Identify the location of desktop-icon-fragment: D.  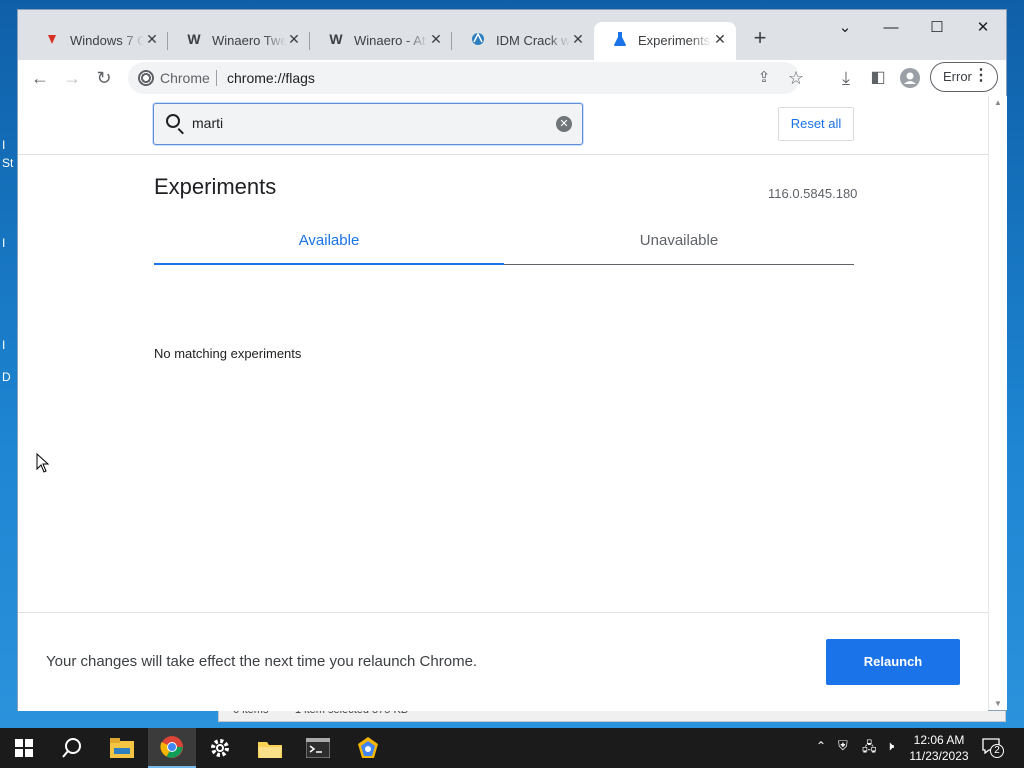
(6, 377).